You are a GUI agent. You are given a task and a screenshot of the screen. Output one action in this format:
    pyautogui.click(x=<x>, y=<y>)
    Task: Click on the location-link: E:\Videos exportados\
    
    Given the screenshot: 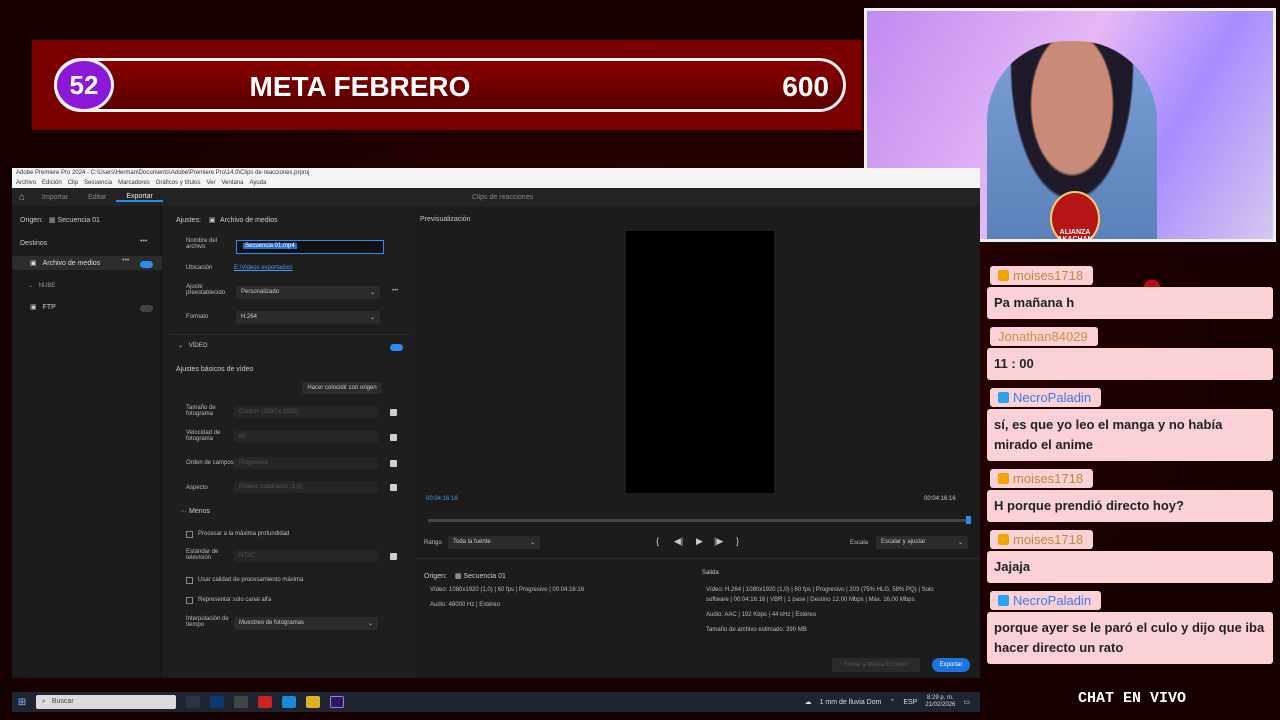 What is the action you would take?
    pyautogui.click(x=263, y=268)
    